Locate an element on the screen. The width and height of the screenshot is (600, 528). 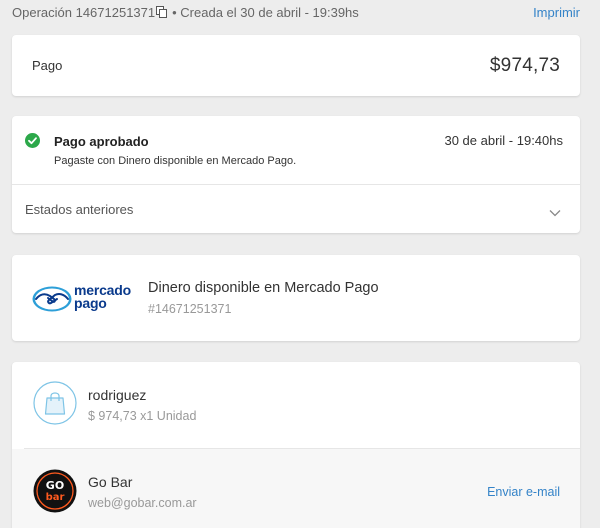
payment-label: Pago is located at coordinates (47, 65).